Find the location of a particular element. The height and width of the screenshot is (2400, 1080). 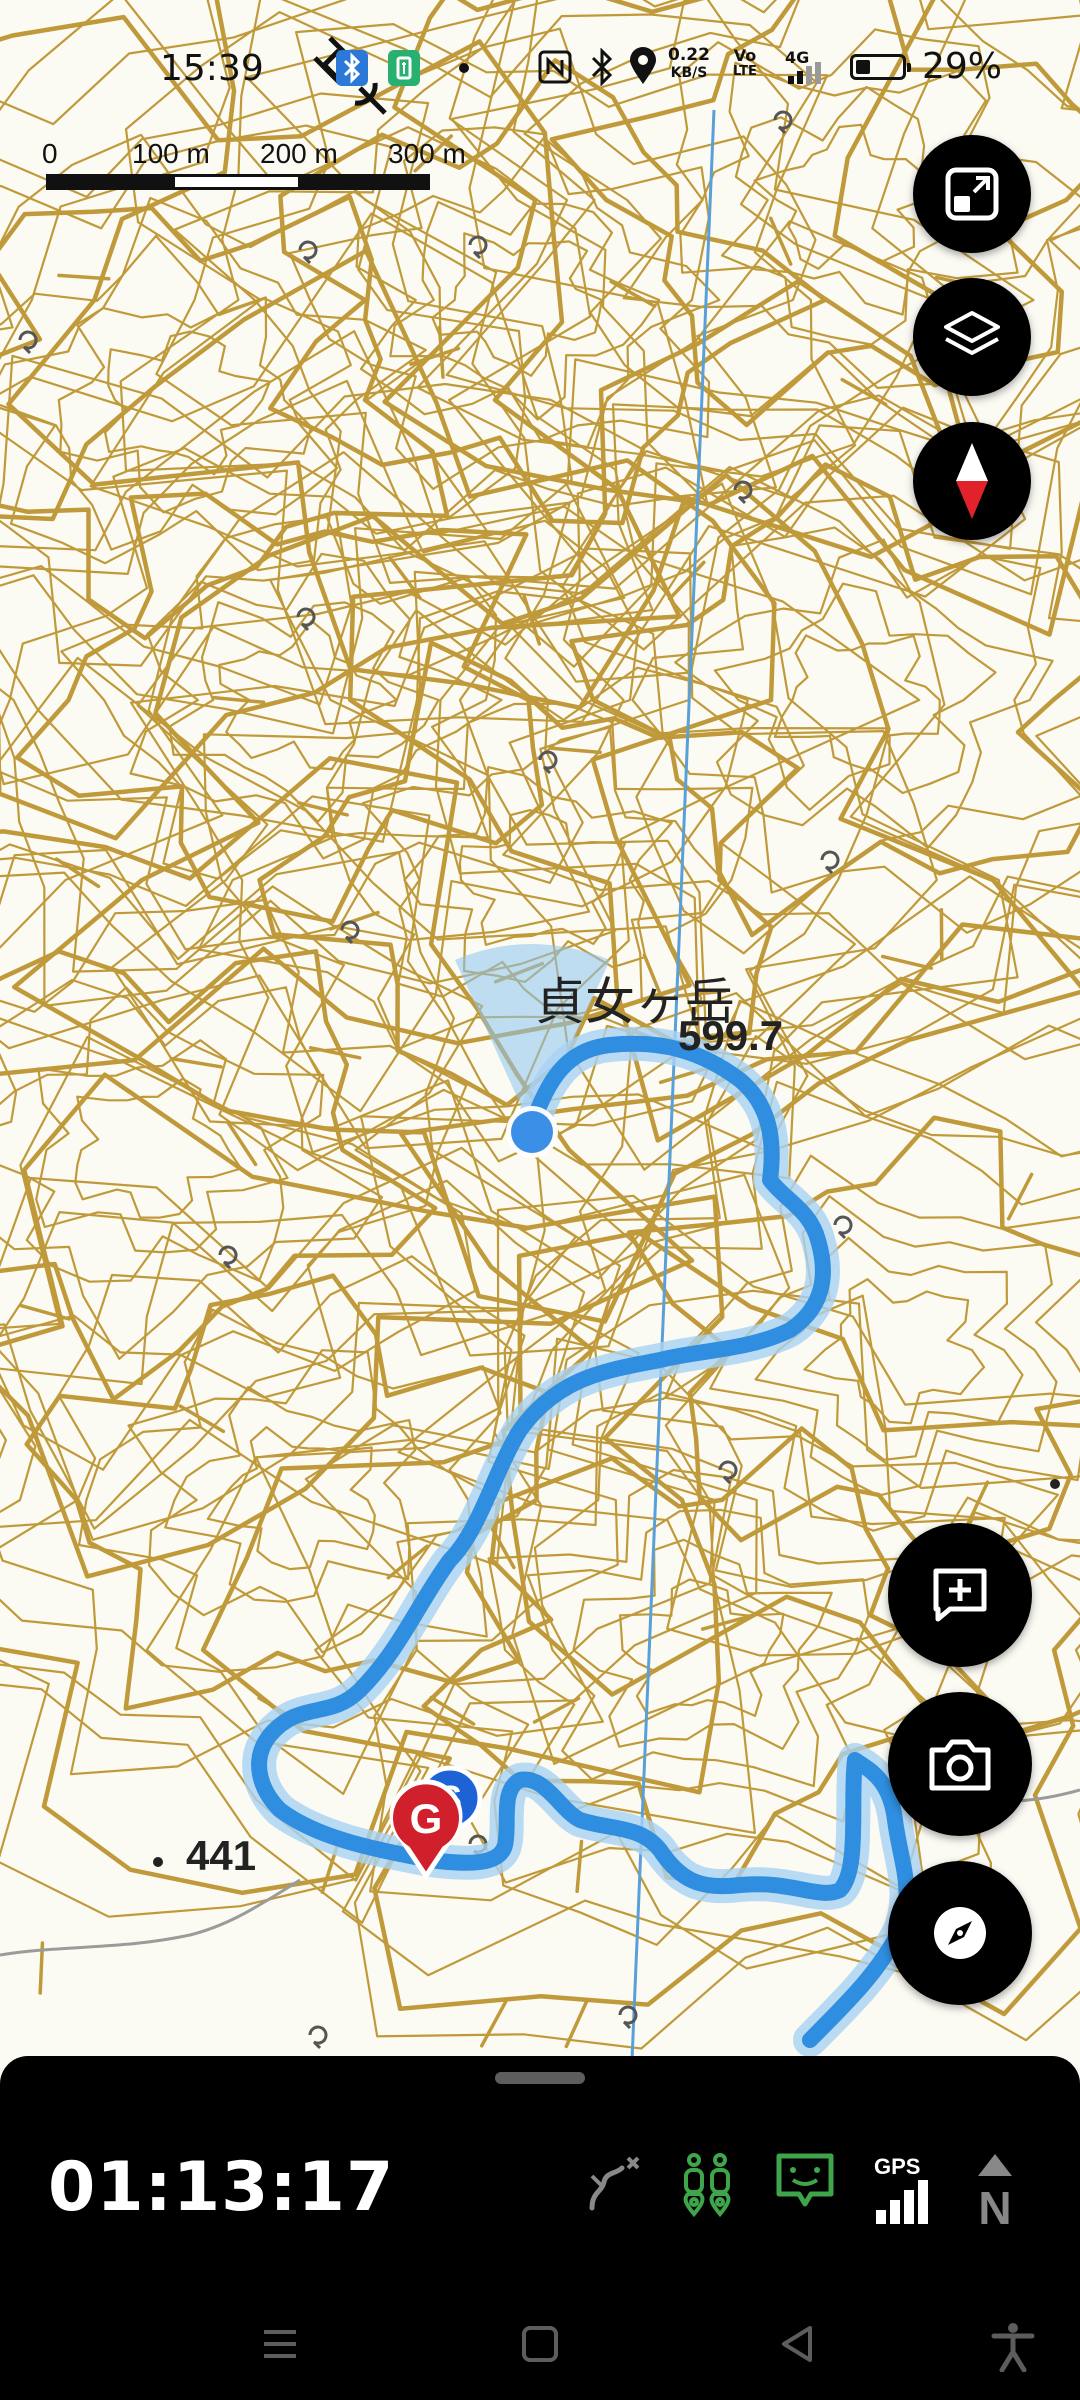

add-note-button is located at coordinates (960, 1595).